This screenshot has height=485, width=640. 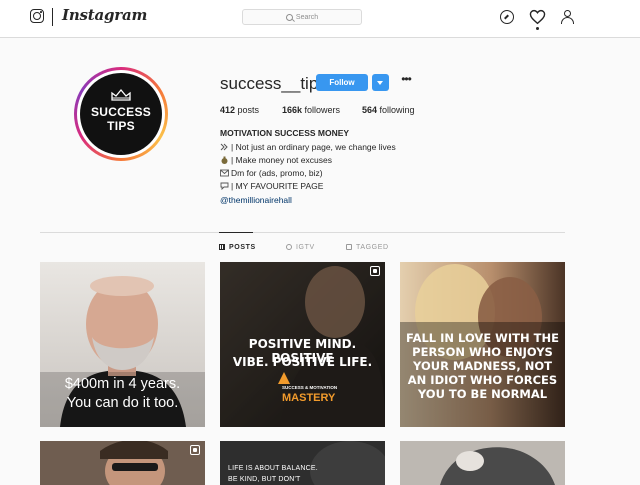 What do you see at coordinates (396, 110) in the screenshot?
I see `following-count-label: following` at bounding box center [396, 110].